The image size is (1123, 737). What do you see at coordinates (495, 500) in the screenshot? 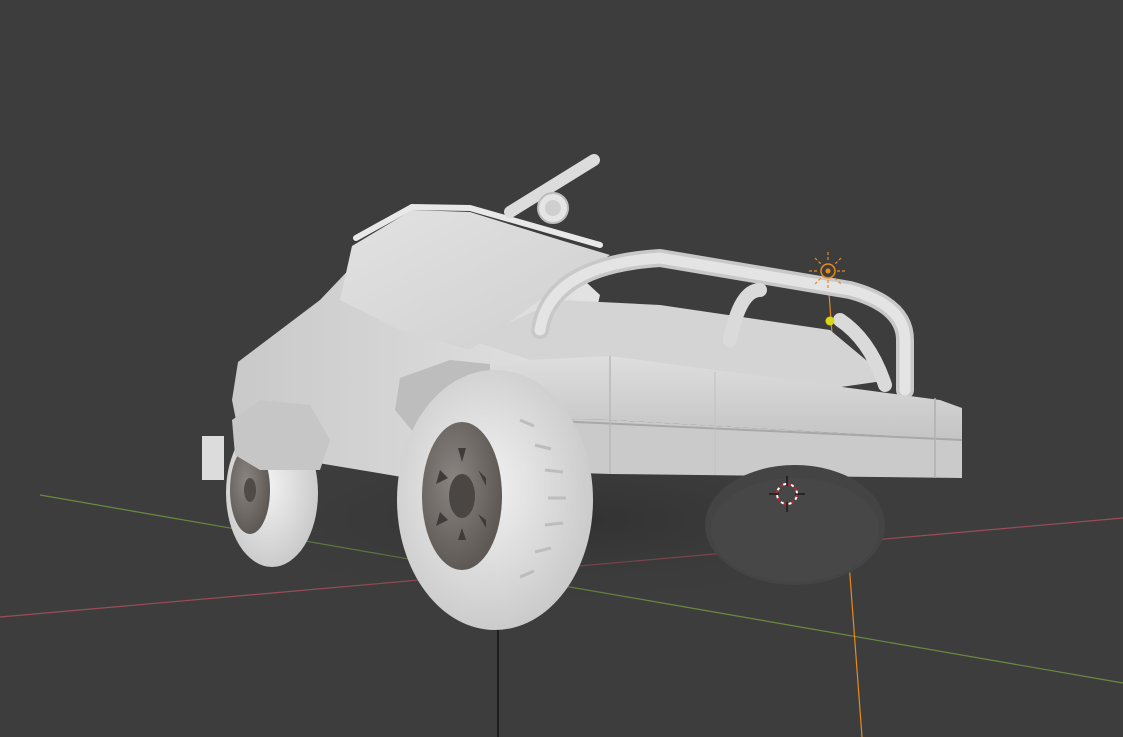
I see `front-left-tire` at bounding box center [495, 500].